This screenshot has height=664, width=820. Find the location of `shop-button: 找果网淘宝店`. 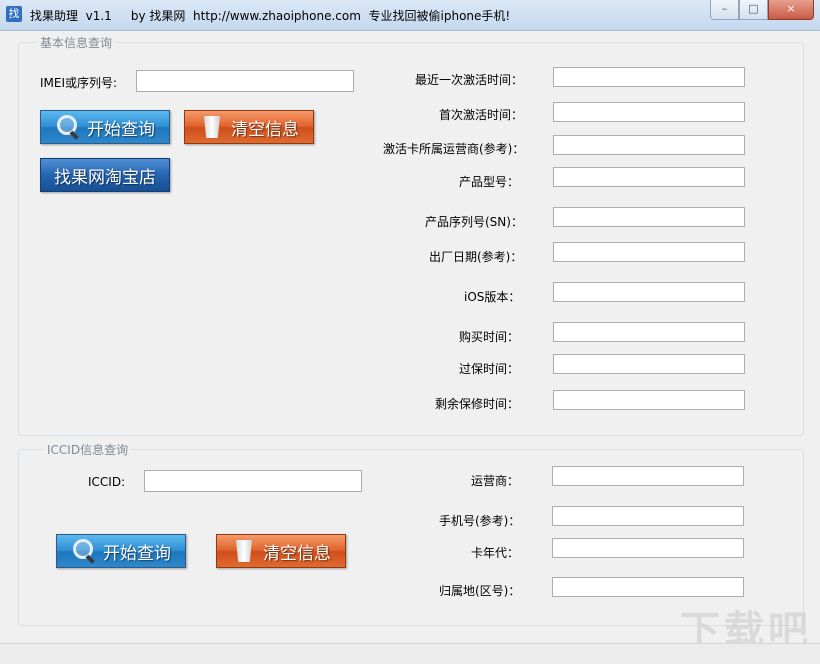

shop-button: 找果网淘宝店 is located at coordinates (105, 175).